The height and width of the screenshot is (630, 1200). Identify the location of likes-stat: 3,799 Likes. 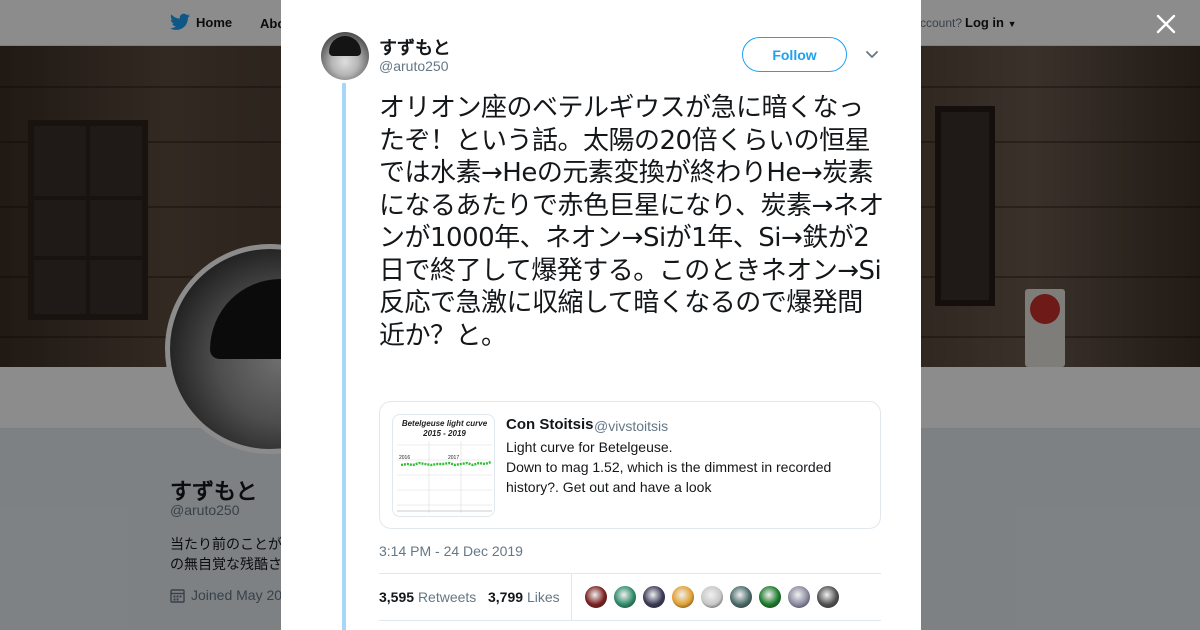
(524, 597).